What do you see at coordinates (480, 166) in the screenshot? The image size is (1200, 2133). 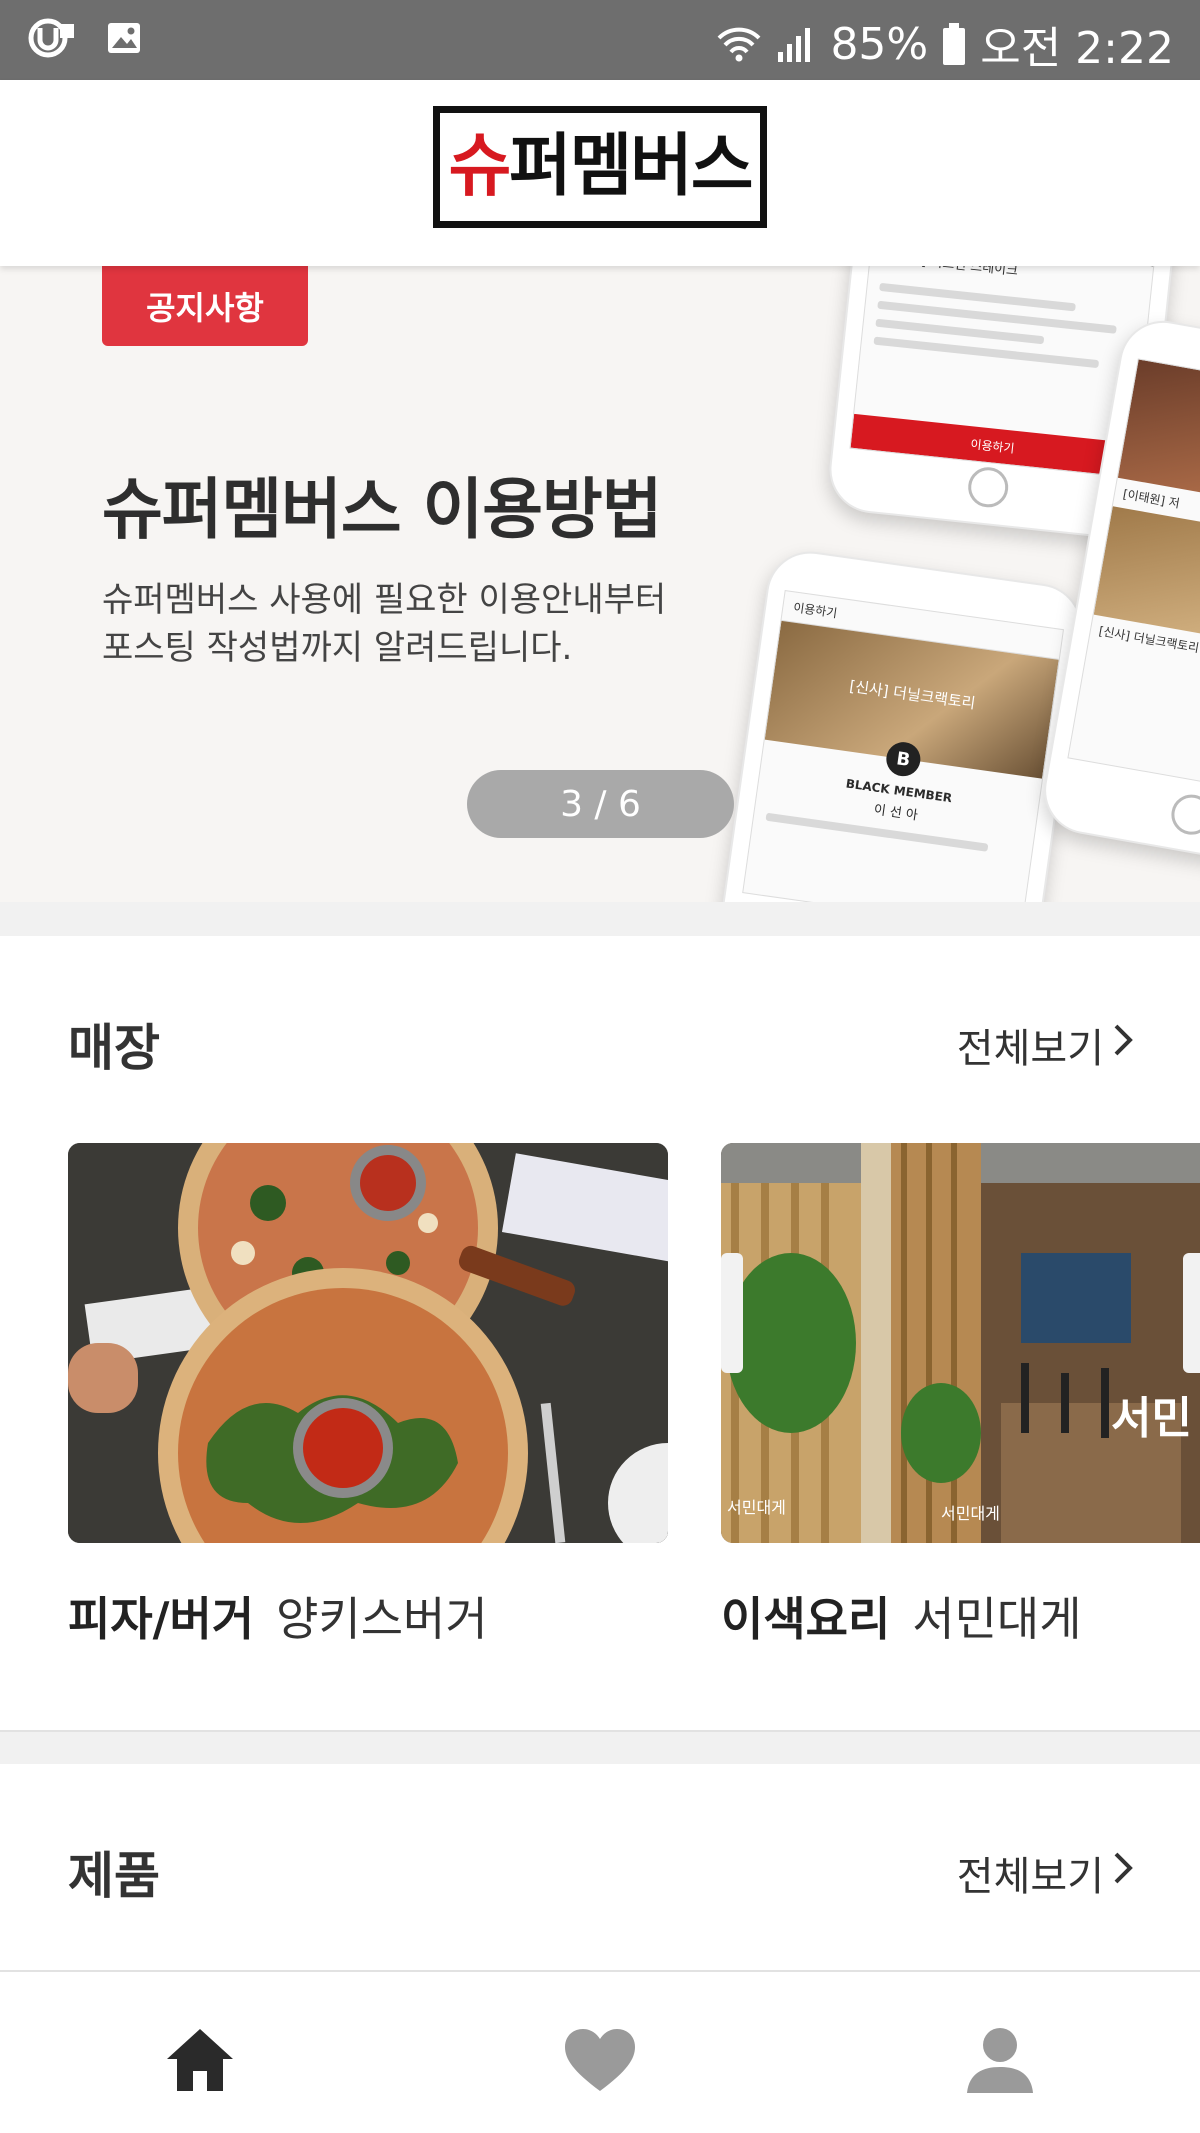 I see `logo-text-red: 슈` at bounding box center [480, 166].